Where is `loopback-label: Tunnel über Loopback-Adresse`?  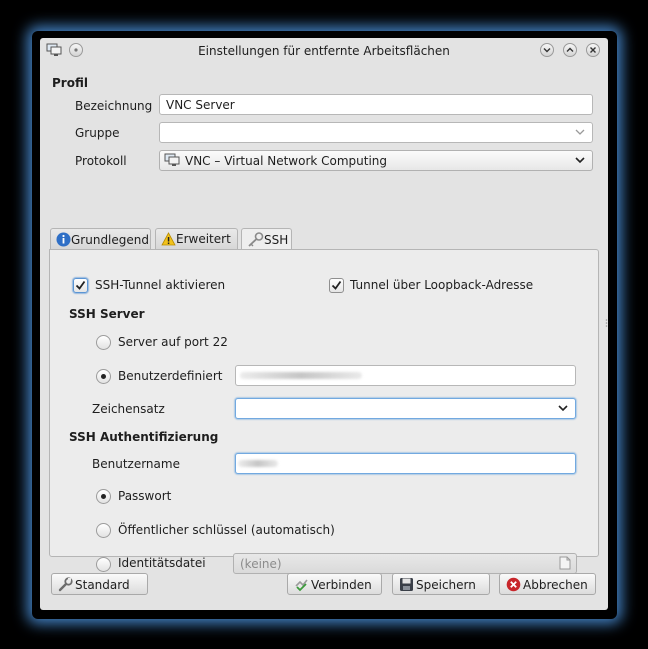
loopback-label: Tunnel über Loopback-Adresse is located at coordinates (441, 285).